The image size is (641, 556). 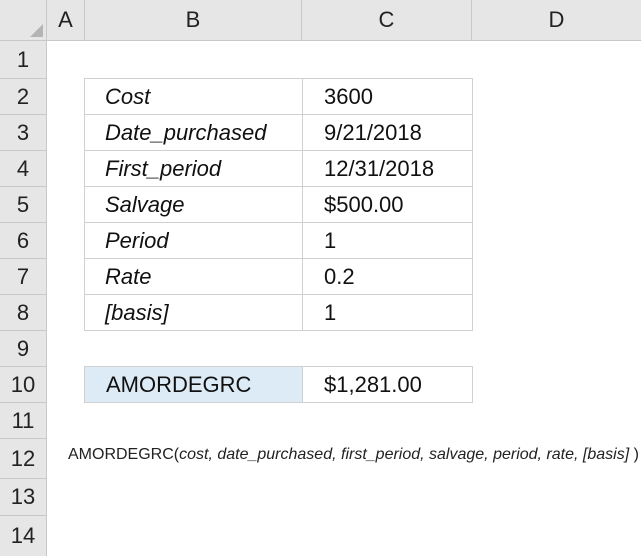 I want to click on input-label-cell: [basis], so click(x=193, y=312).